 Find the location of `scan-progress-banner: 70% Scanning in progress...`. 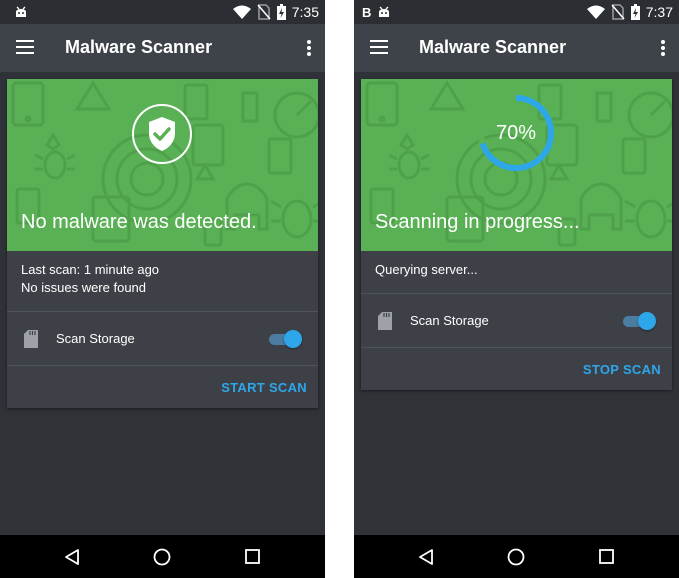

scan-progress-banner: 70% Scanning in progress... is located at coordinates (516, 165).